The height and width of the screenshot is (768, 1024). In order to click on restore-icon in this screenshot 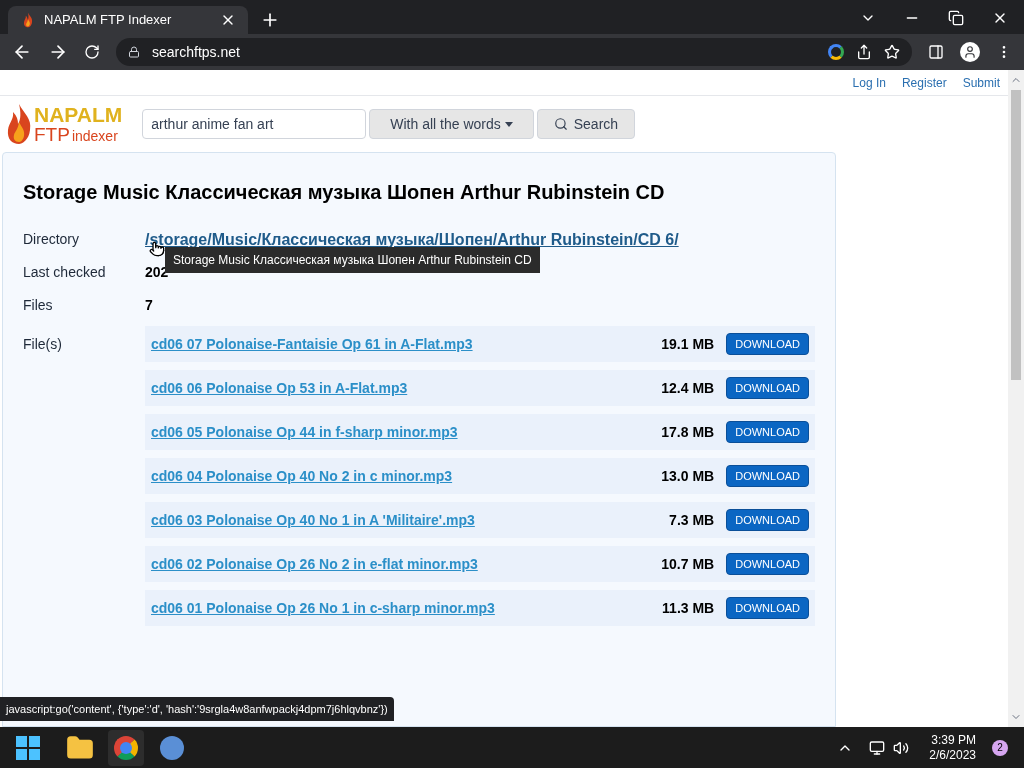, I will do `click(956, 18)`.